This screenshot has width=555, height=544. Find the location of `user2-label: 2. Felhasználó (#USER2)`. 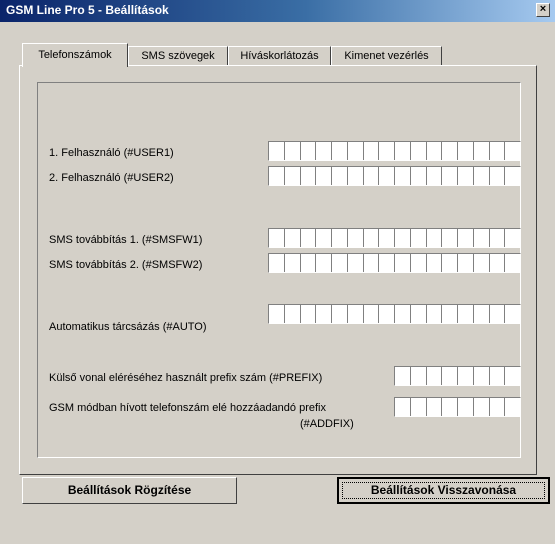

user2-label: 2. Felhasználó (#USER2) is located at coordinates (111, 178).